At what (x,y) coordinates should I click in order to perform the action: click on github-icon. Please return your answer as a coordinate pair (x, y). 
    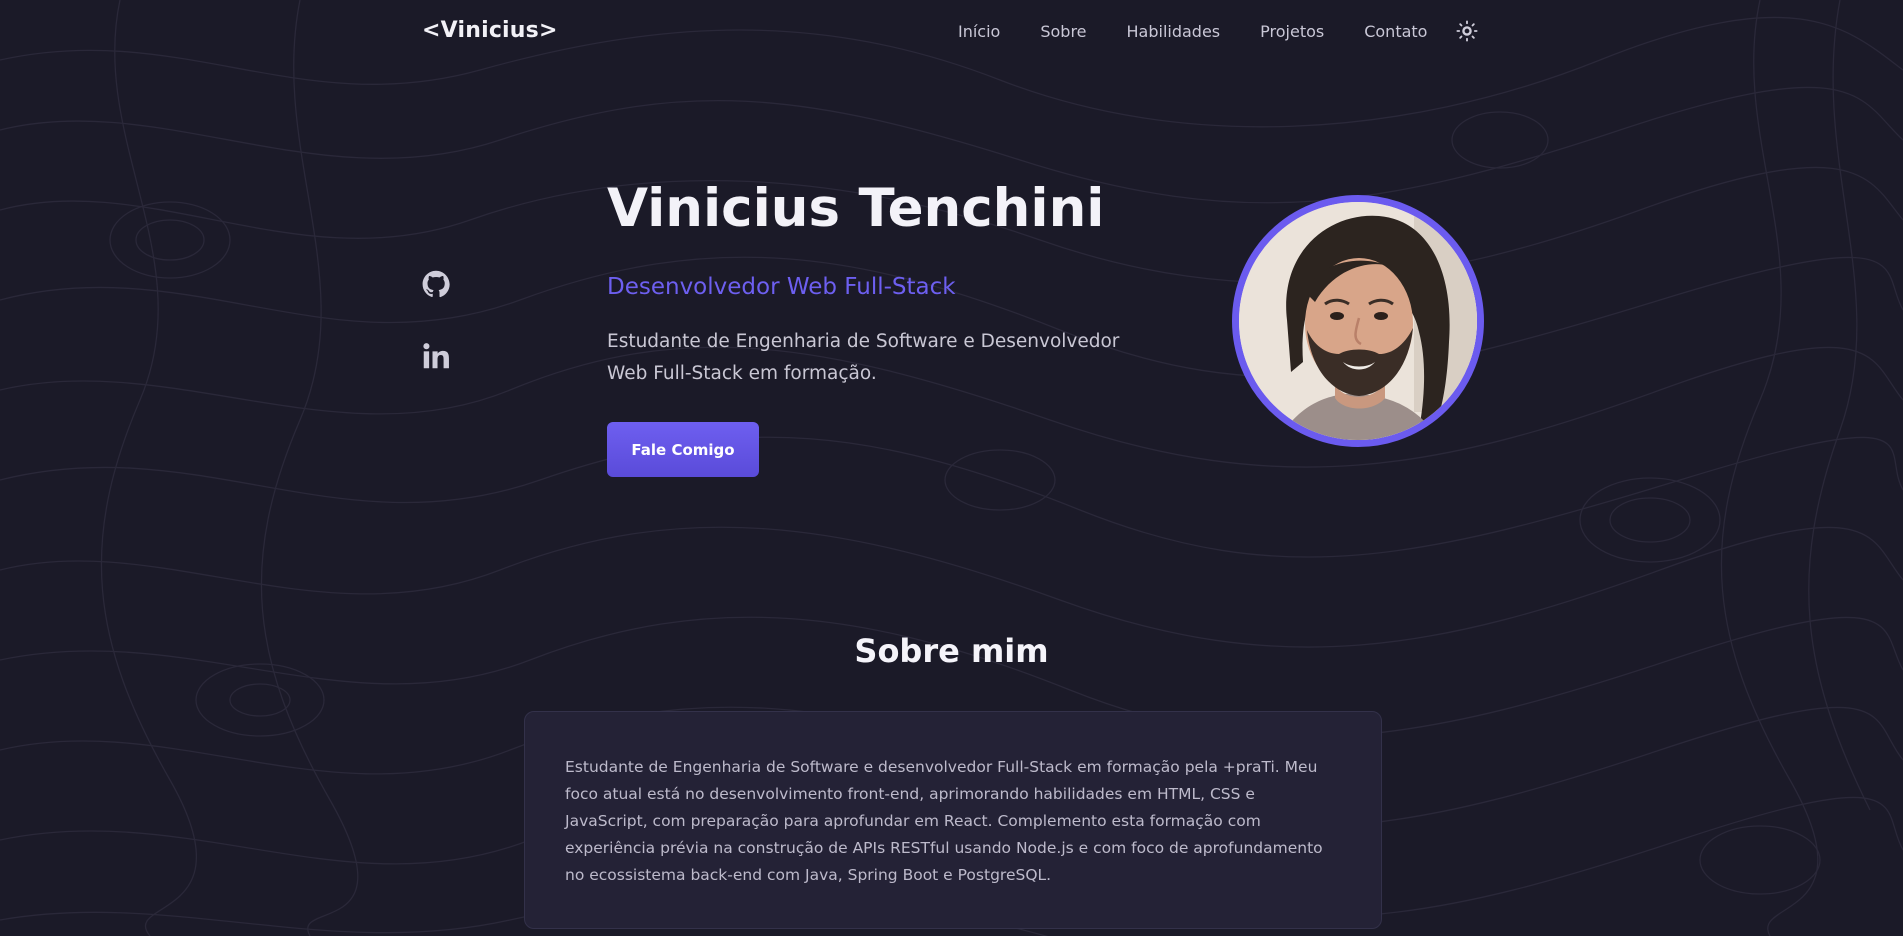
    Looking at the image, I should click on (436, 284).